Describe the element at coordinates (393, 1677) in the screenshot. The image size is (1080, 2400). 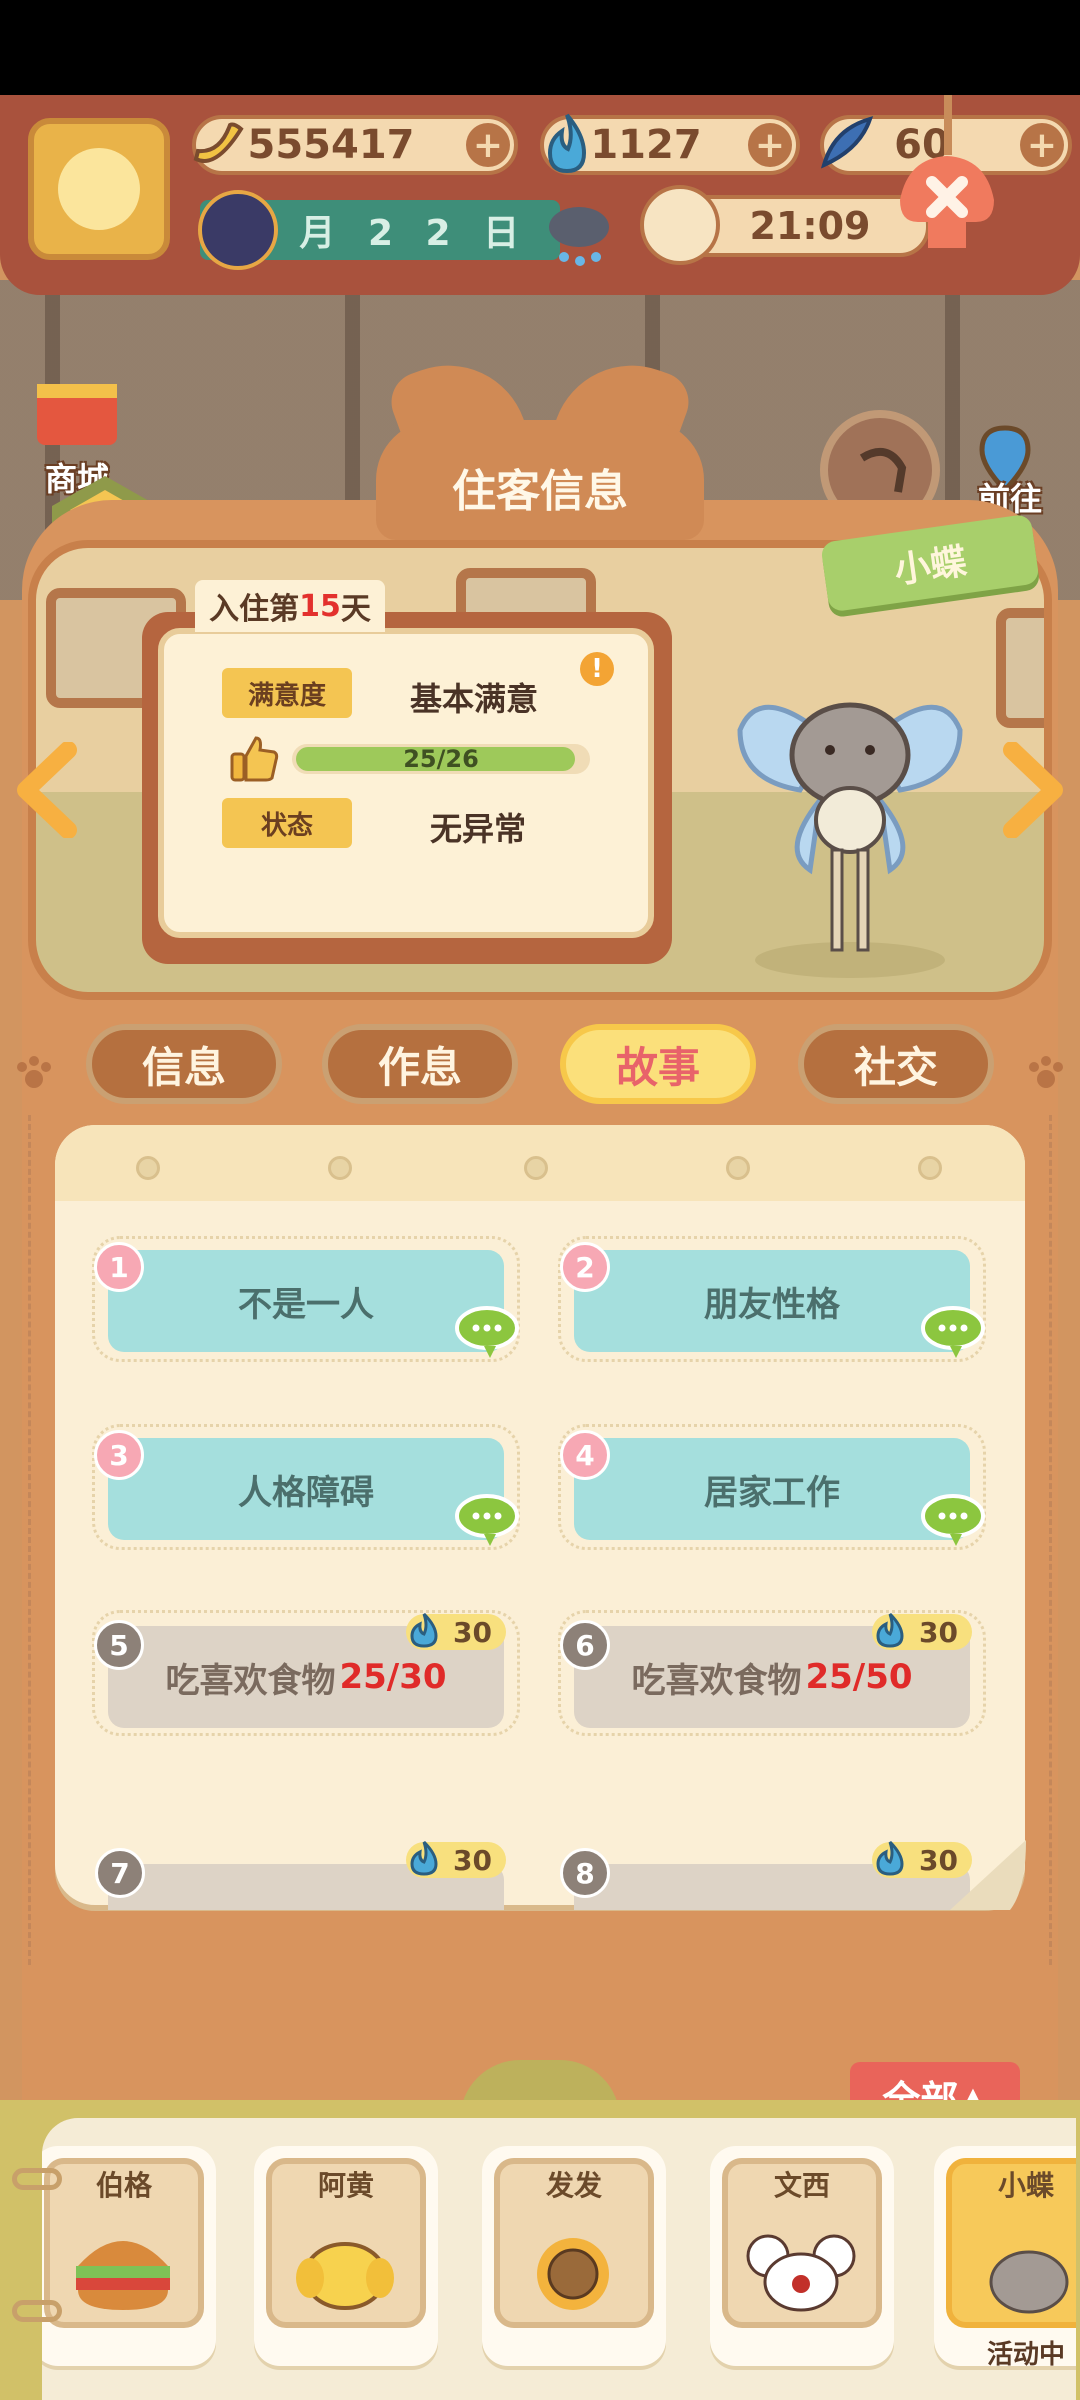
I see `story-progress: 25/30` at that location.